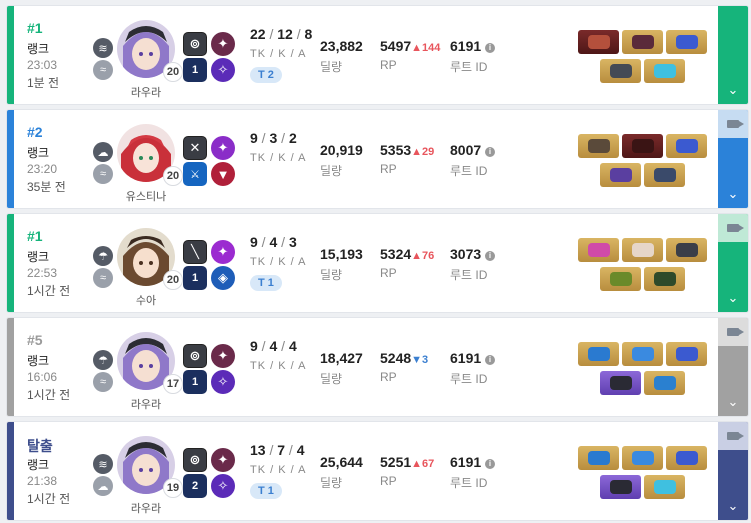  Describe the element at coordinates (341, 254) in the screenshot. I see `damage-value: 15,193` at that location.